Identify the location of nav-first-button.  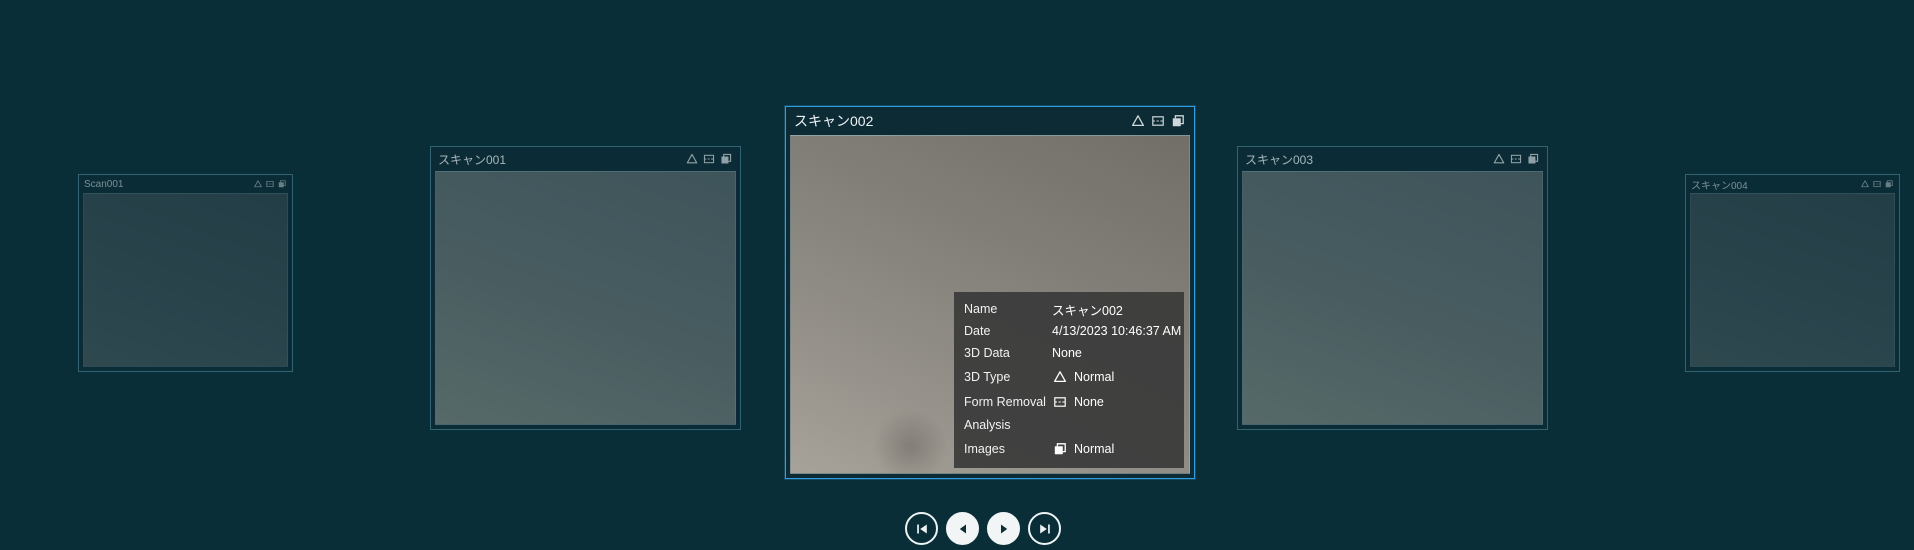
(921, 528).